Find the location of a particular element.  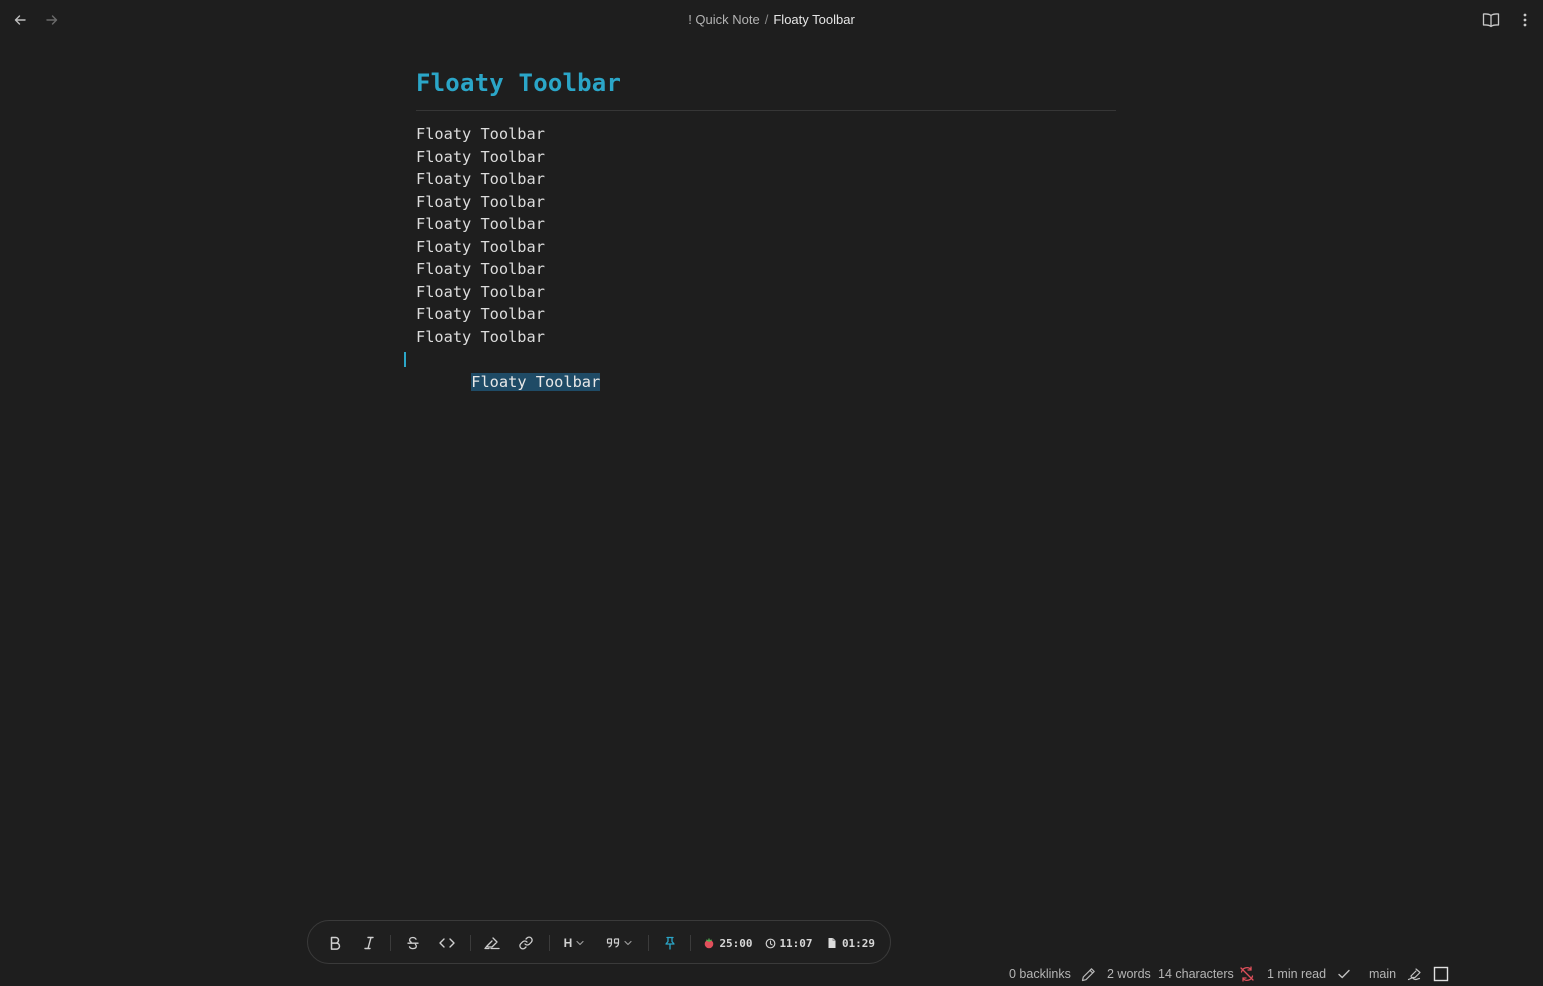

pencil-icon is located at coordinates (1088, 974).